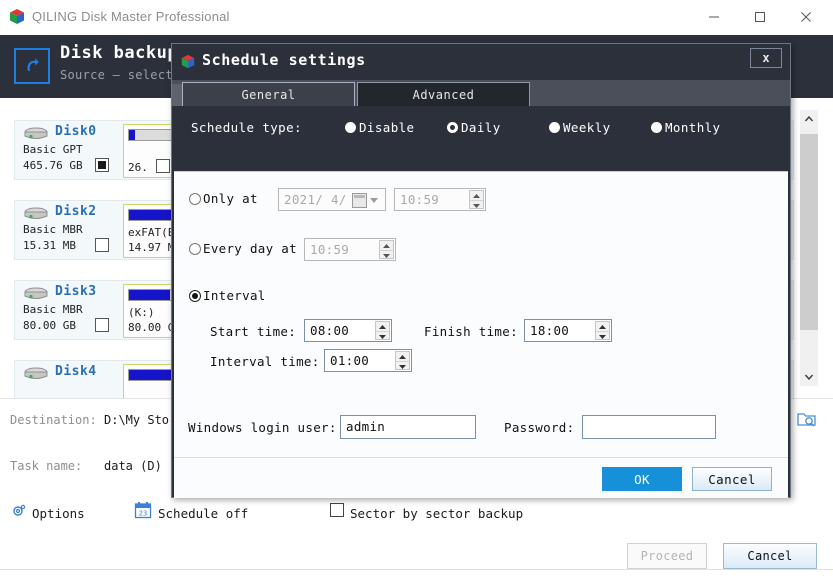  What do you see at coordinates (602, 330) in the screenshot?
I see `finish-time-spinner` at bounding box center [602, 330].